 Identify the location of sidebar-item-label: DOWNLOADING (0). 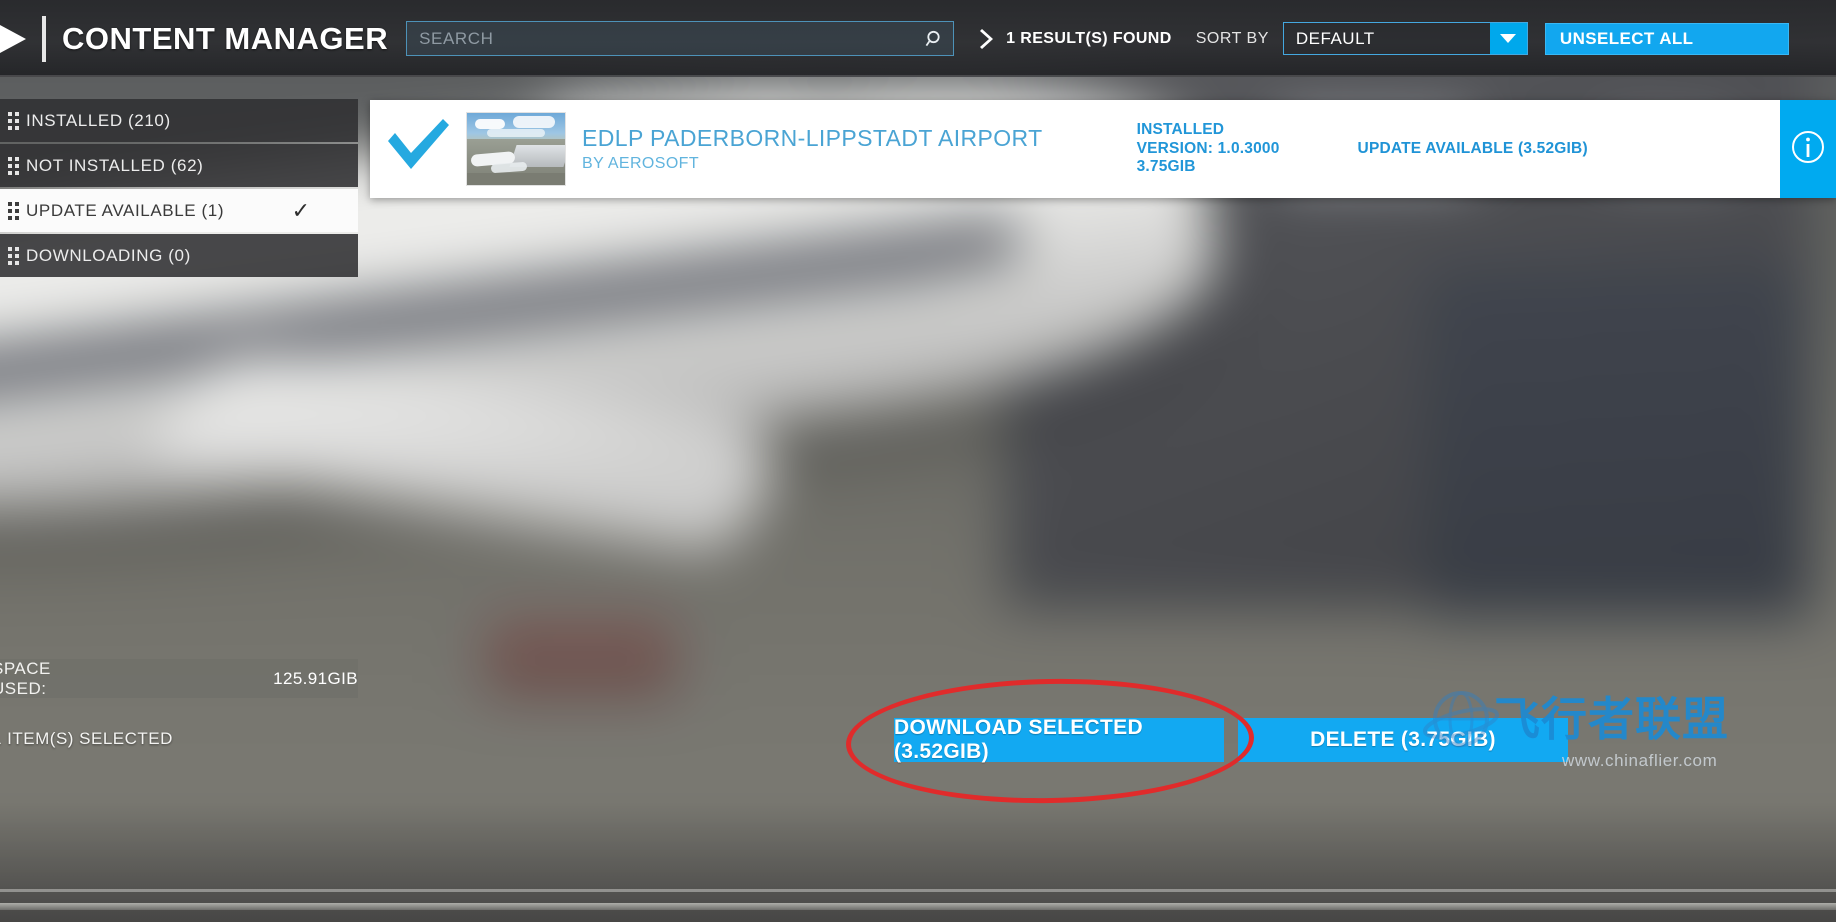
(108, 255).